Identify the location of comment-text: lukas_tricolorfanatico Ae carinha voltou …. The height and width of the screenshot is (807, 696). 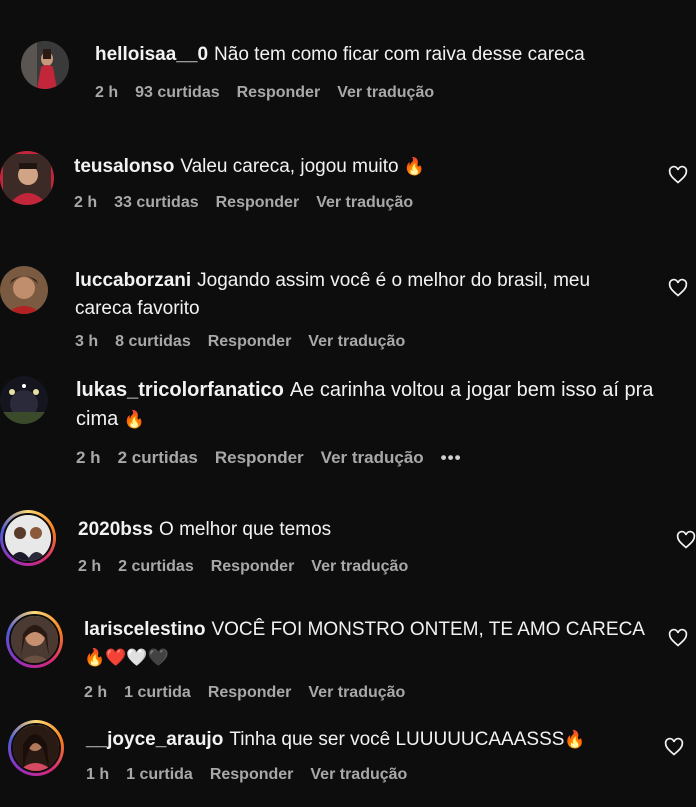
(366, 405).